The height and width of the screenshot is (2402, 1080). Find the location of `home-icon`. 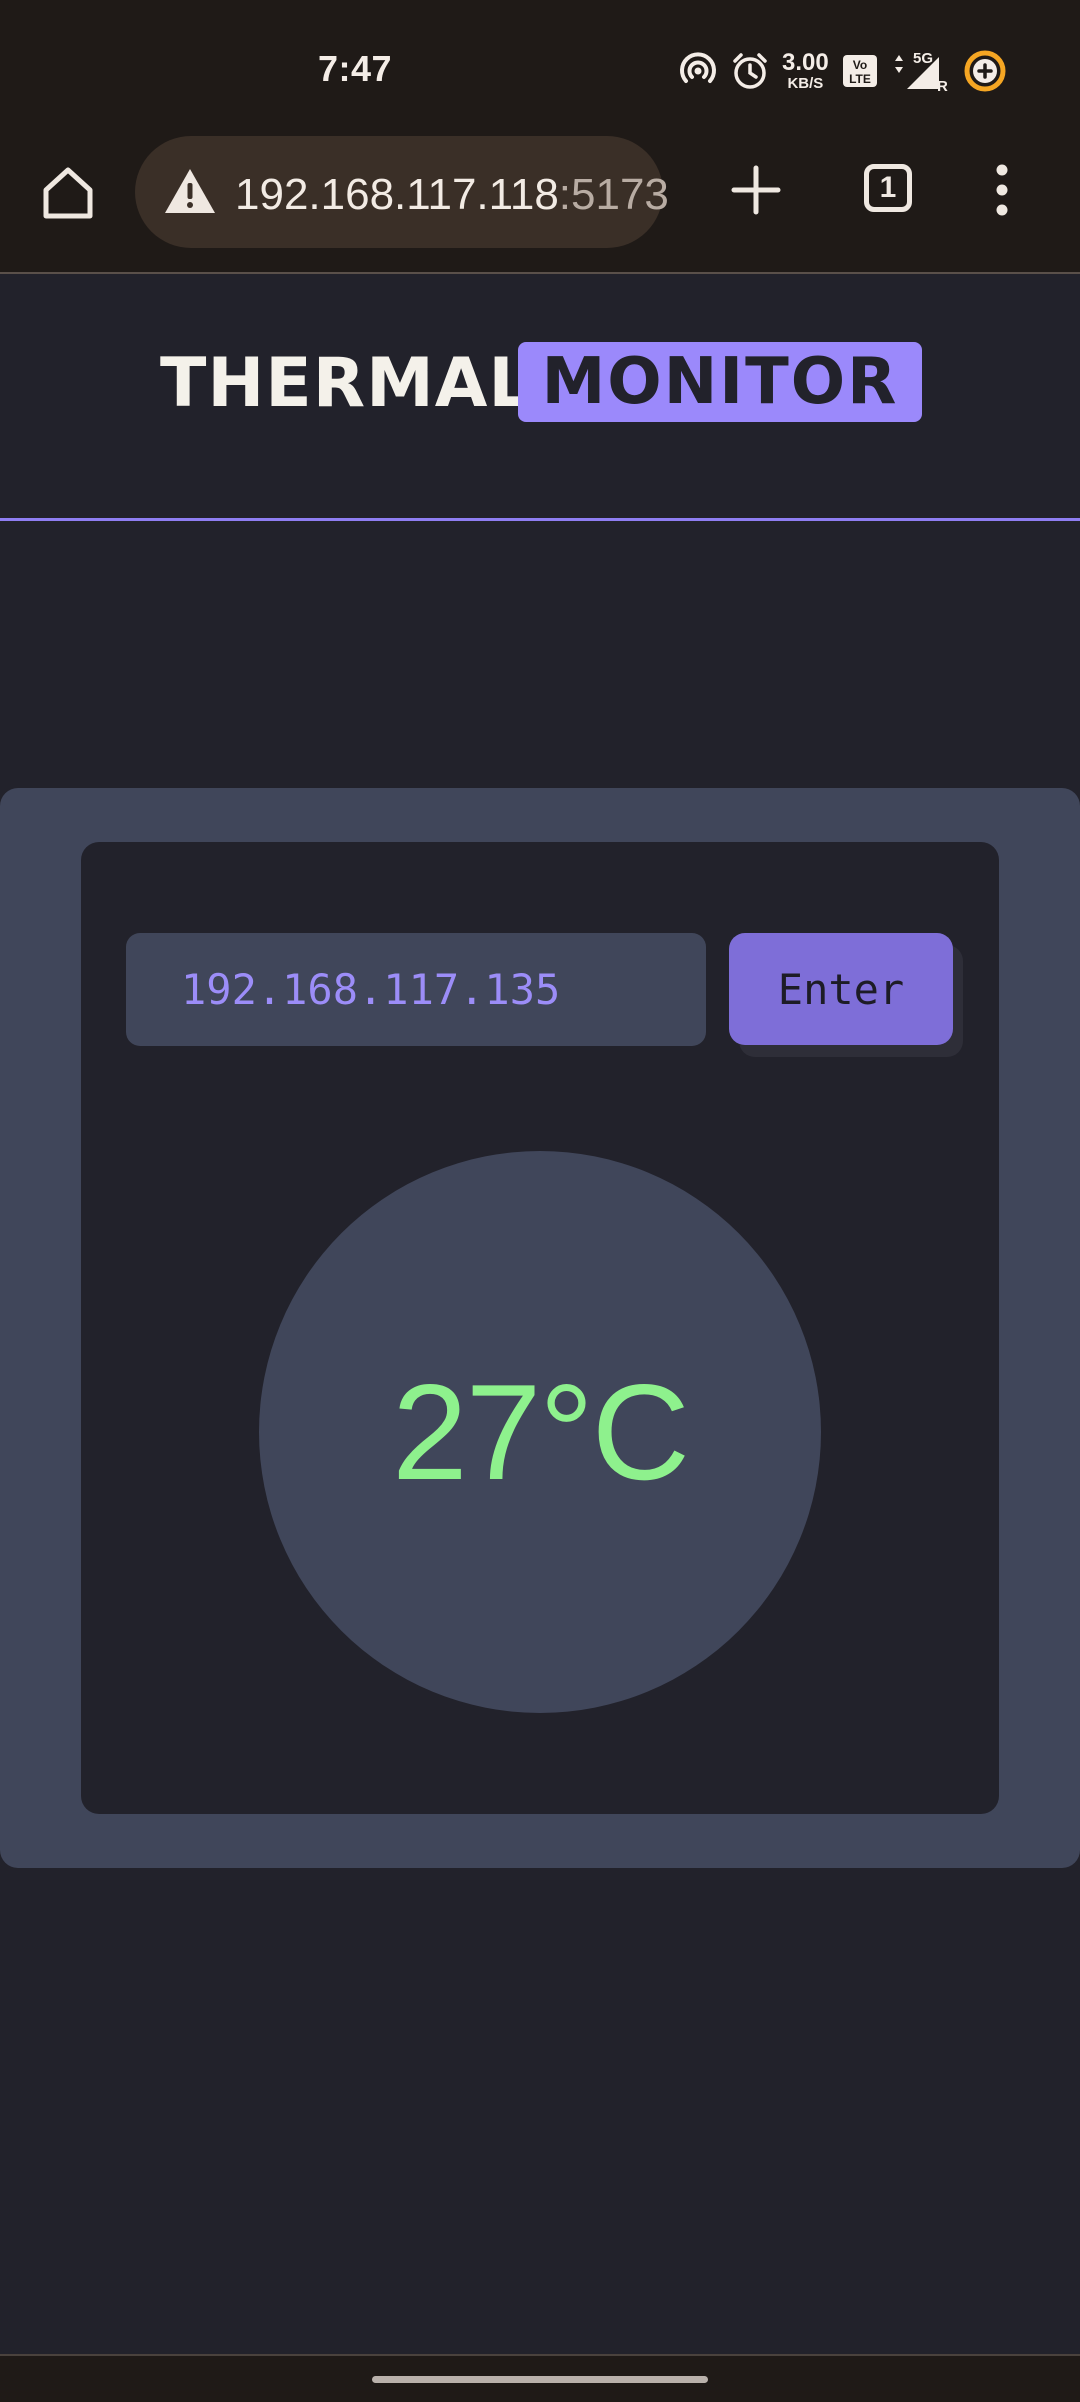

home-icon is located at coordinates (68, 193).